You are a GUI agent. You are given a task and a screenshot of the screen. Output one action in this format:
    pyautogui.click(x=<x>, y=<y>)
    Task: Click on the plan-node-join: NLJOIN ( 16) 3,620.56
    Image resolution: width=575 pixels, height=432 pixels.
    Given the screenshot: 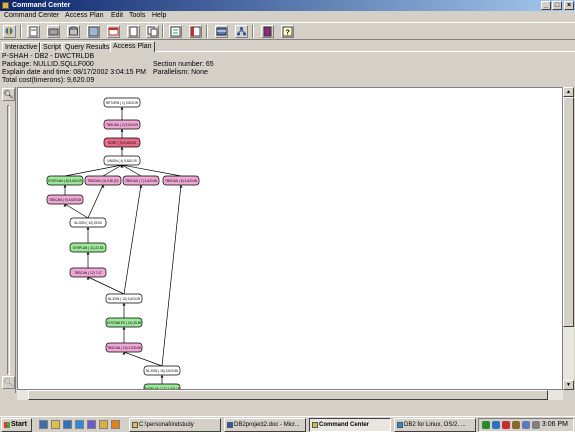 What is the action you would take?
    pyautogui.click(x=162, y=370)
    